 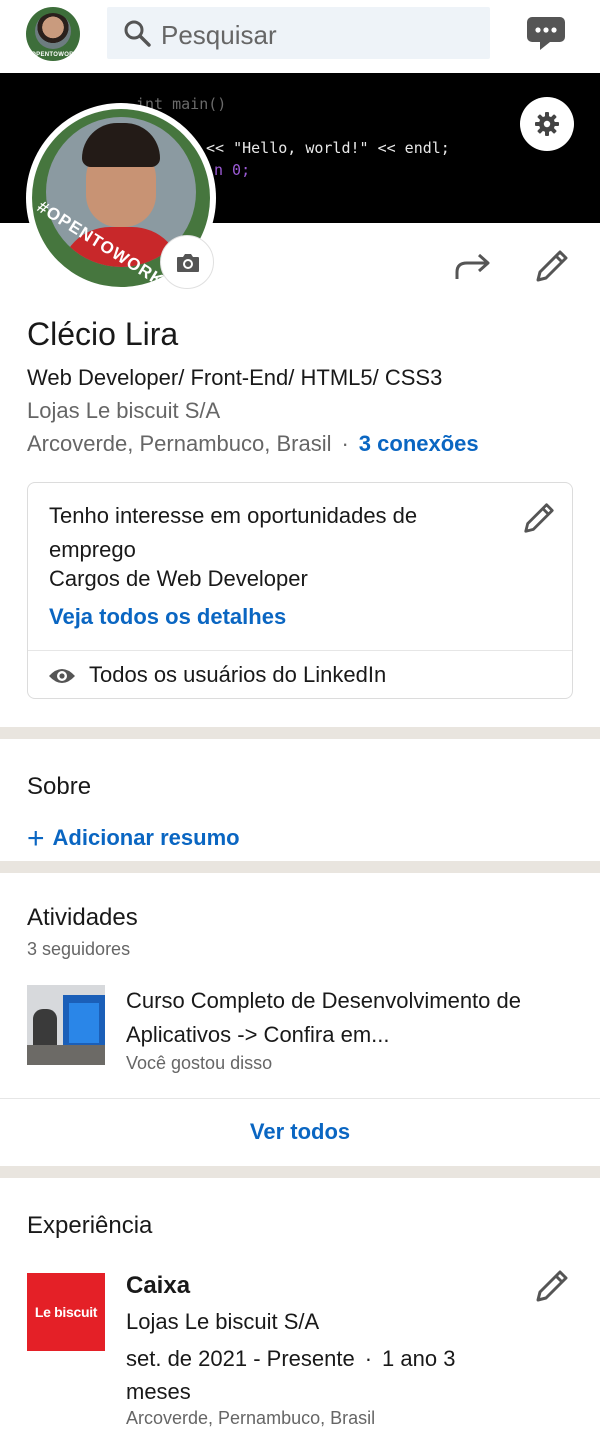 What do you see at coordinates (103, 334) in the screenshot?
I see `profile-name: Clécio Lira` at bounding box center [103, 334].